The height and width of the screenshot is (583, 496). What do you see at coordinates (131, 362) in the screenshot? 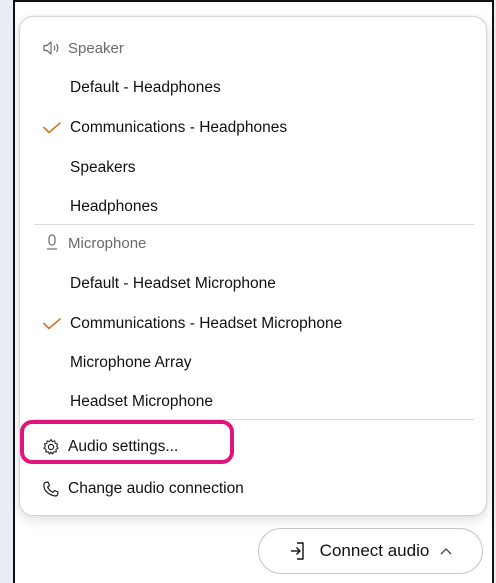
I see `microphone-option-label: Microphone Array` at bounding box center [131, 362].